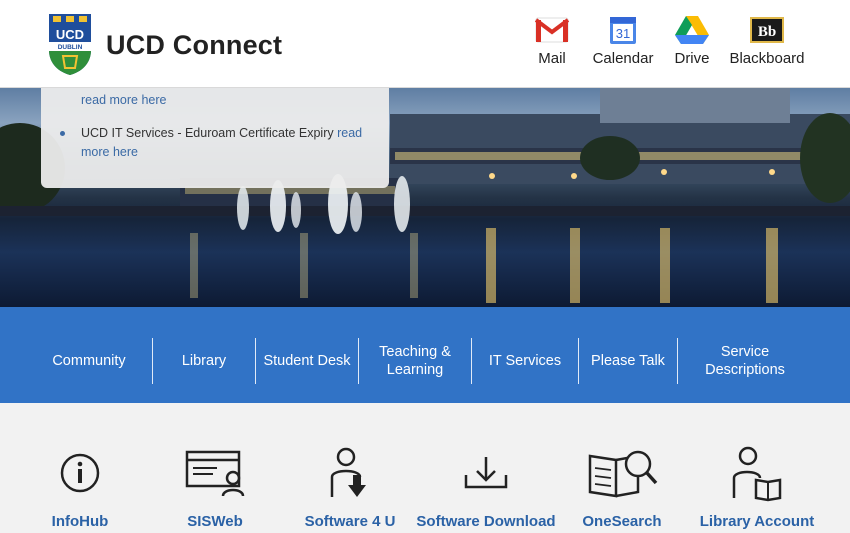  What do you see at coordinates (123, 100) in the screenshot?
I see `read-more-link: read more here` at bounding box center [123, 100].